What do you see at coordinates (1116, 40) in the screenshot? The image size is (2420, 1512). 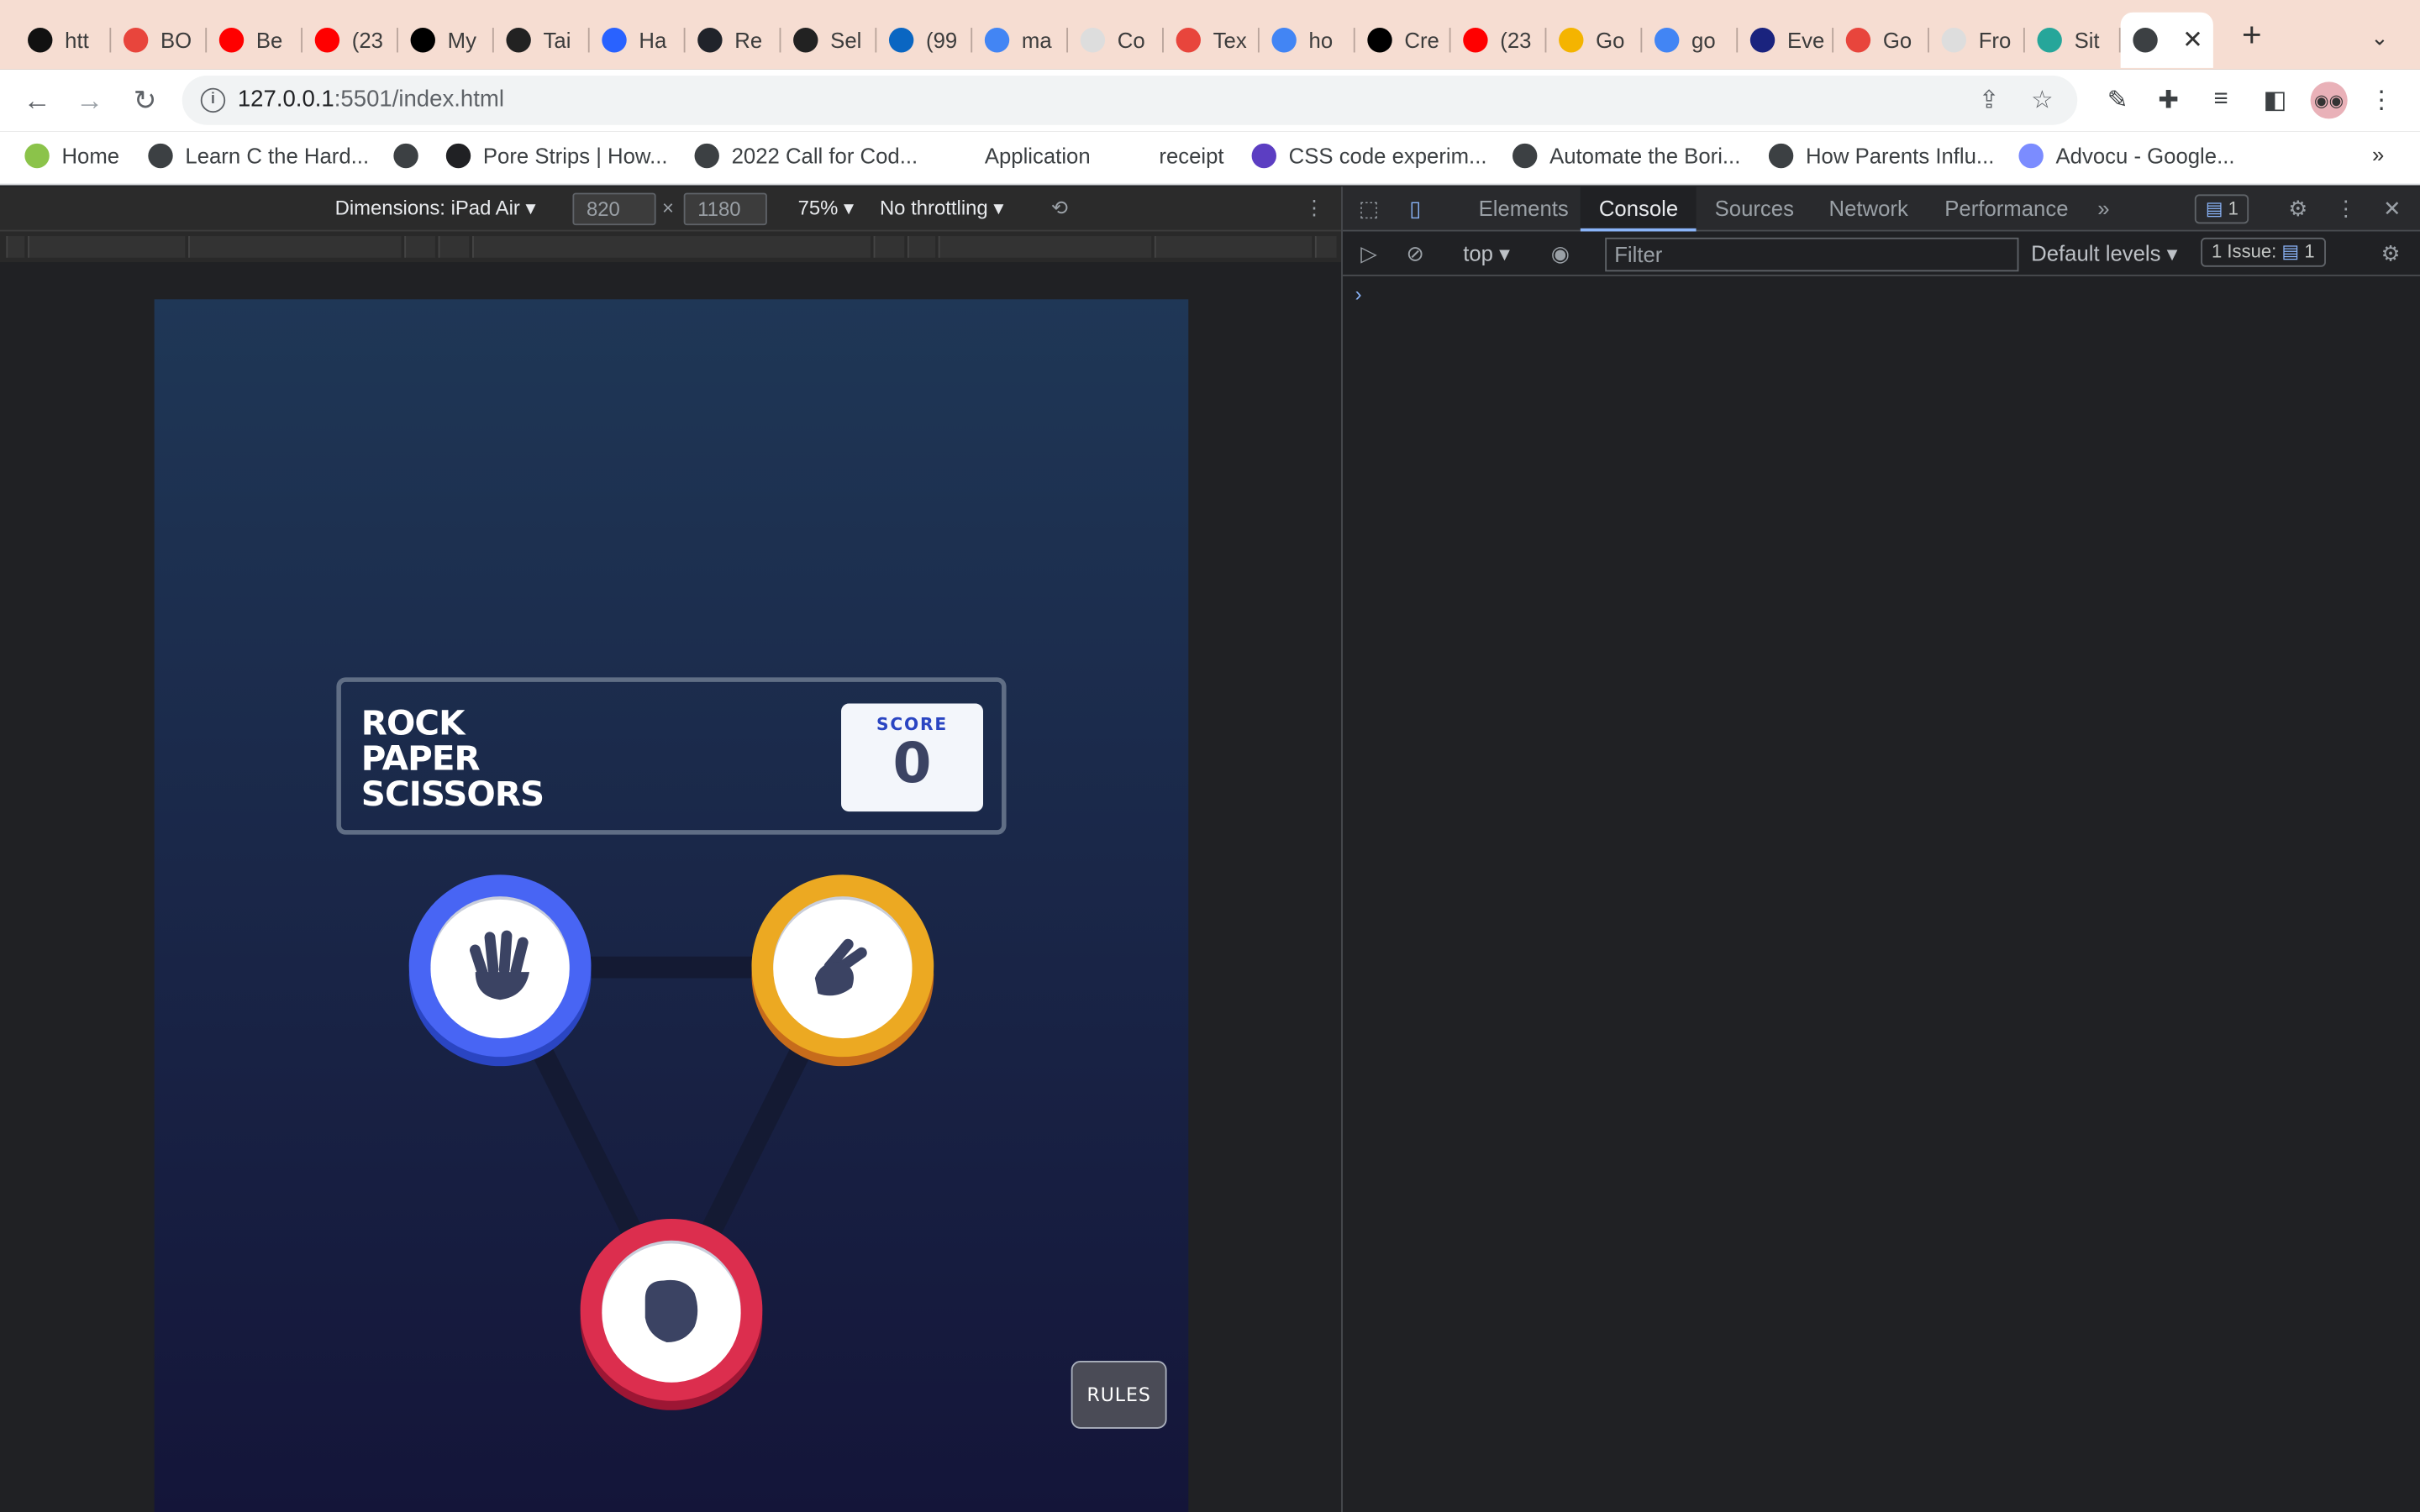 I see `browser-tab: Co` at bounding box center [1116, 40].